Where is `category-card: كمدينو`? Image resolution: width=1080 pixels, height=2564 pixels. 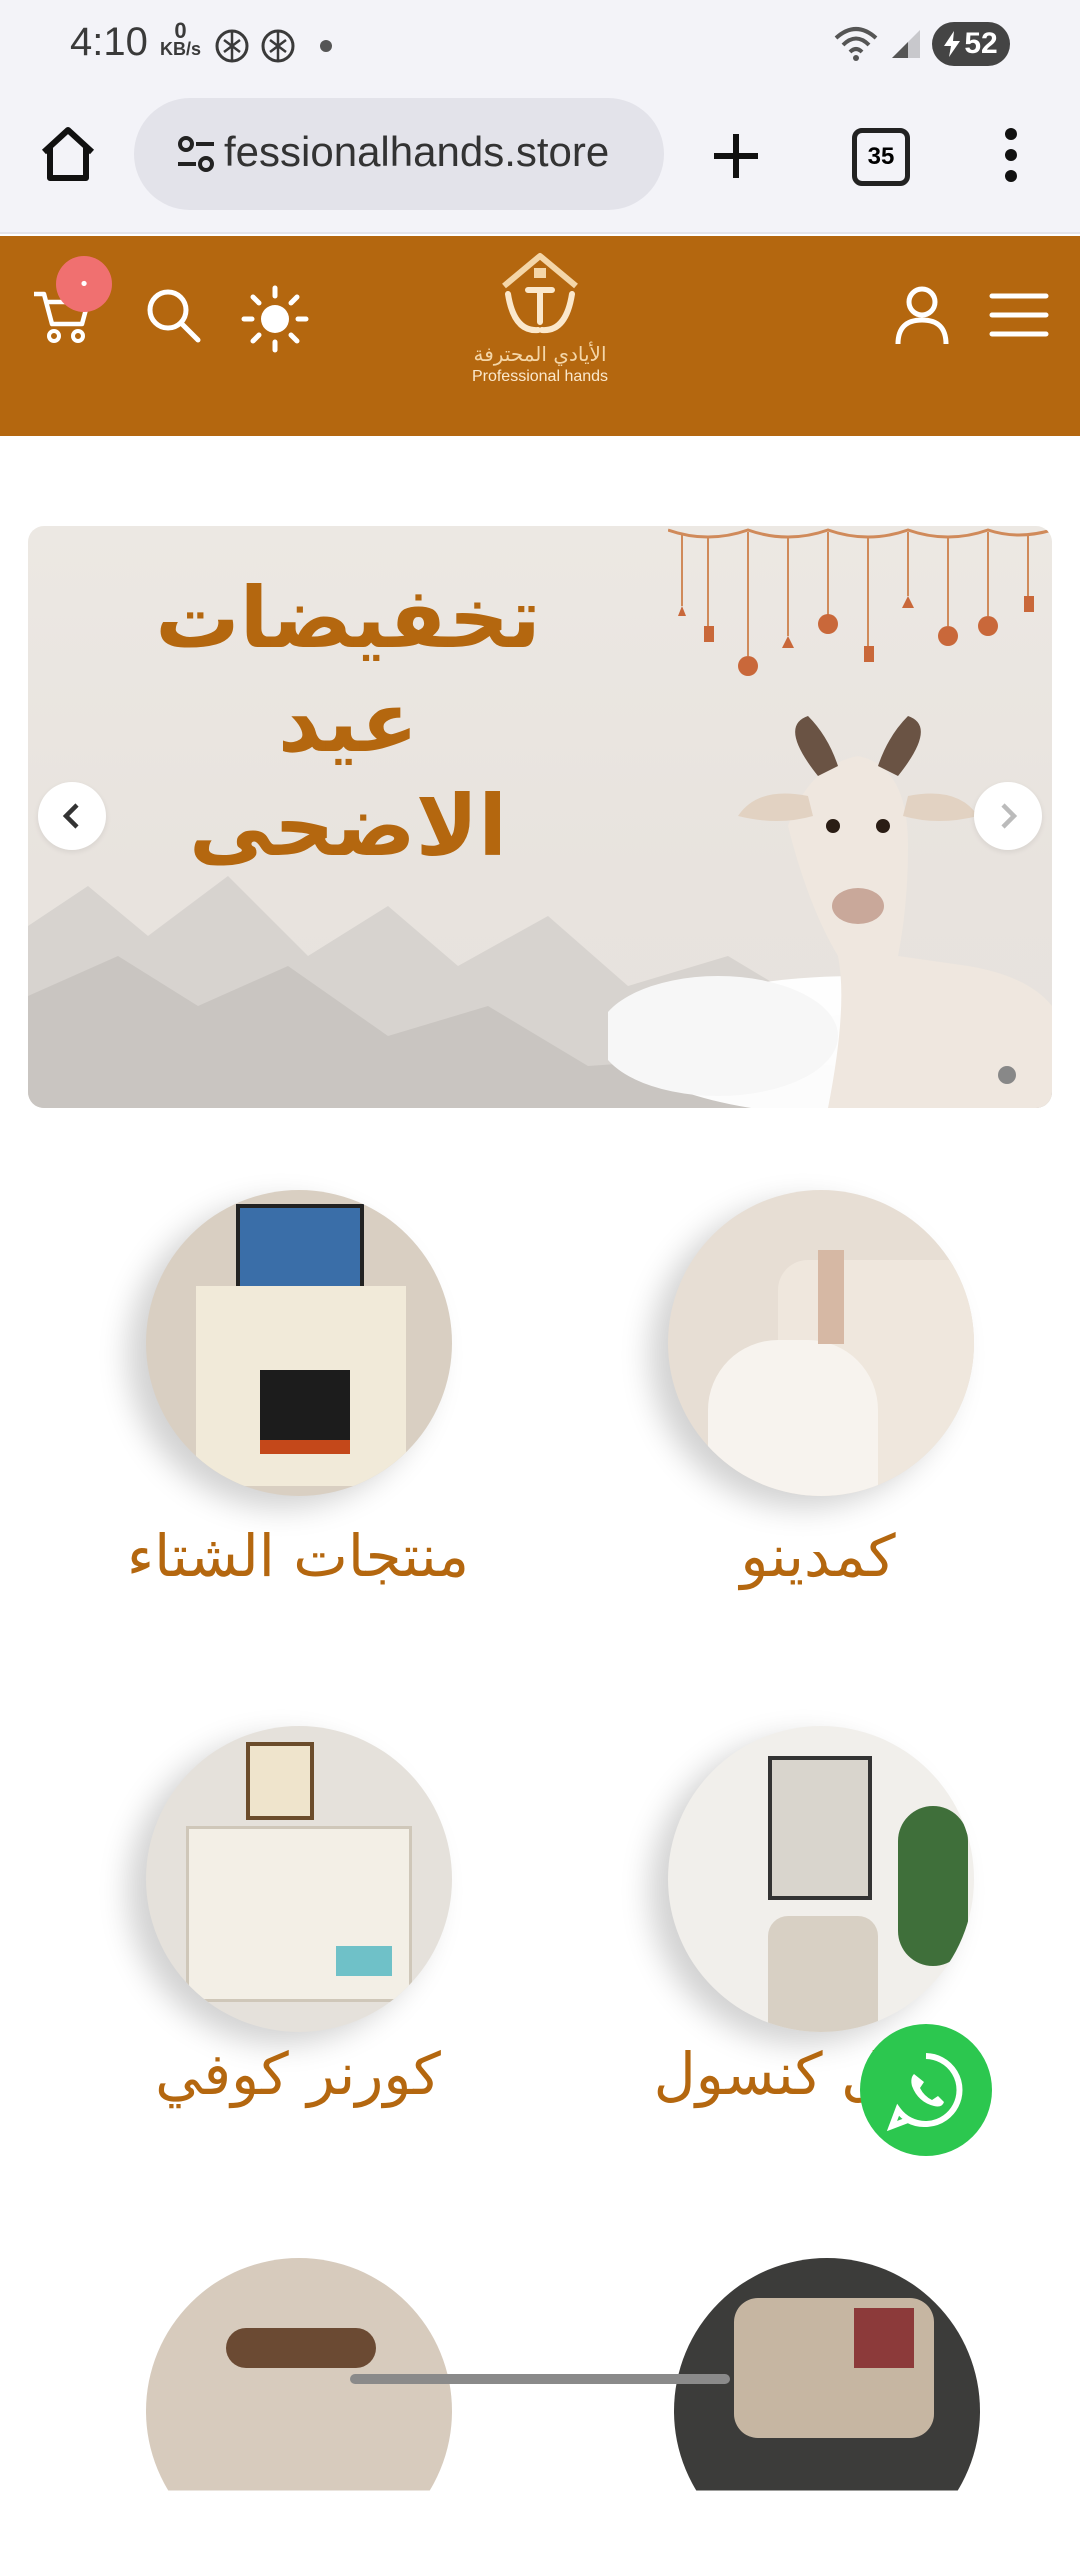
category-card: كمدينو is located at coordinates (818, 1400).